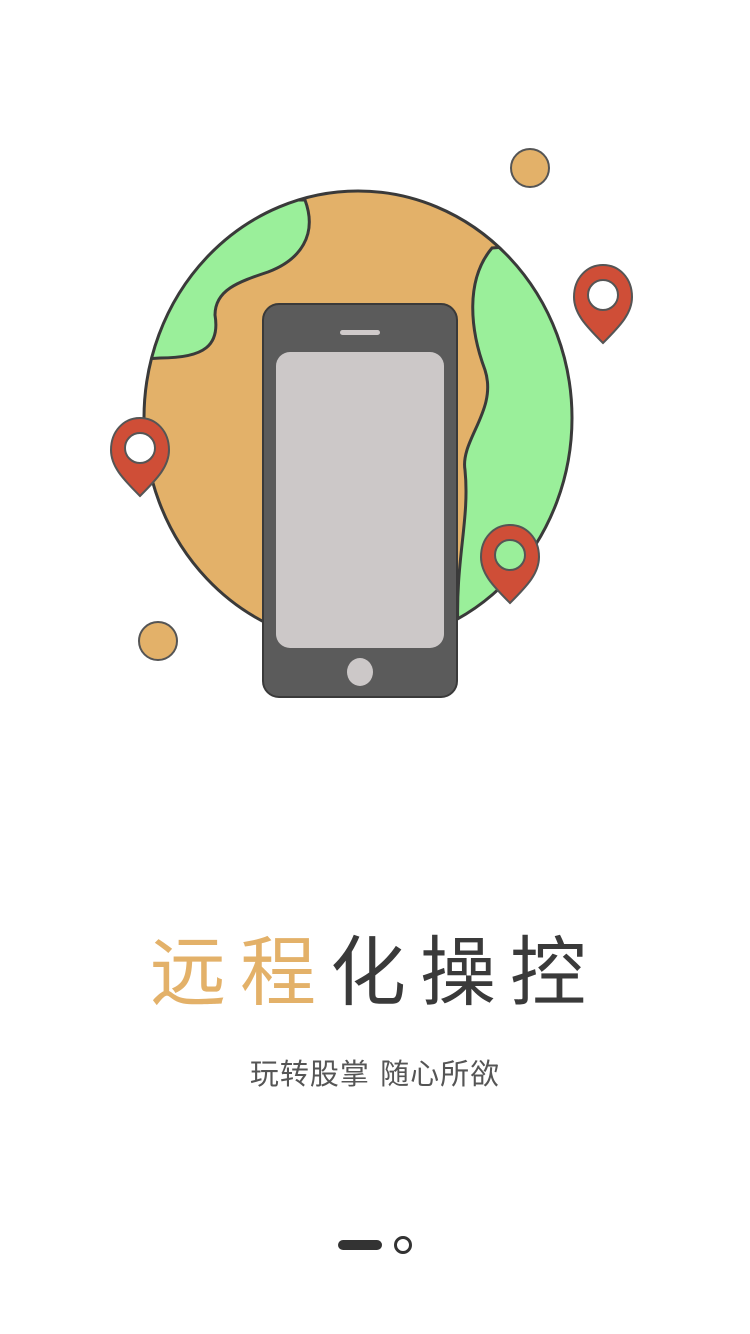  I want to click on page-indicator-dot-active, so click(360, 1245).